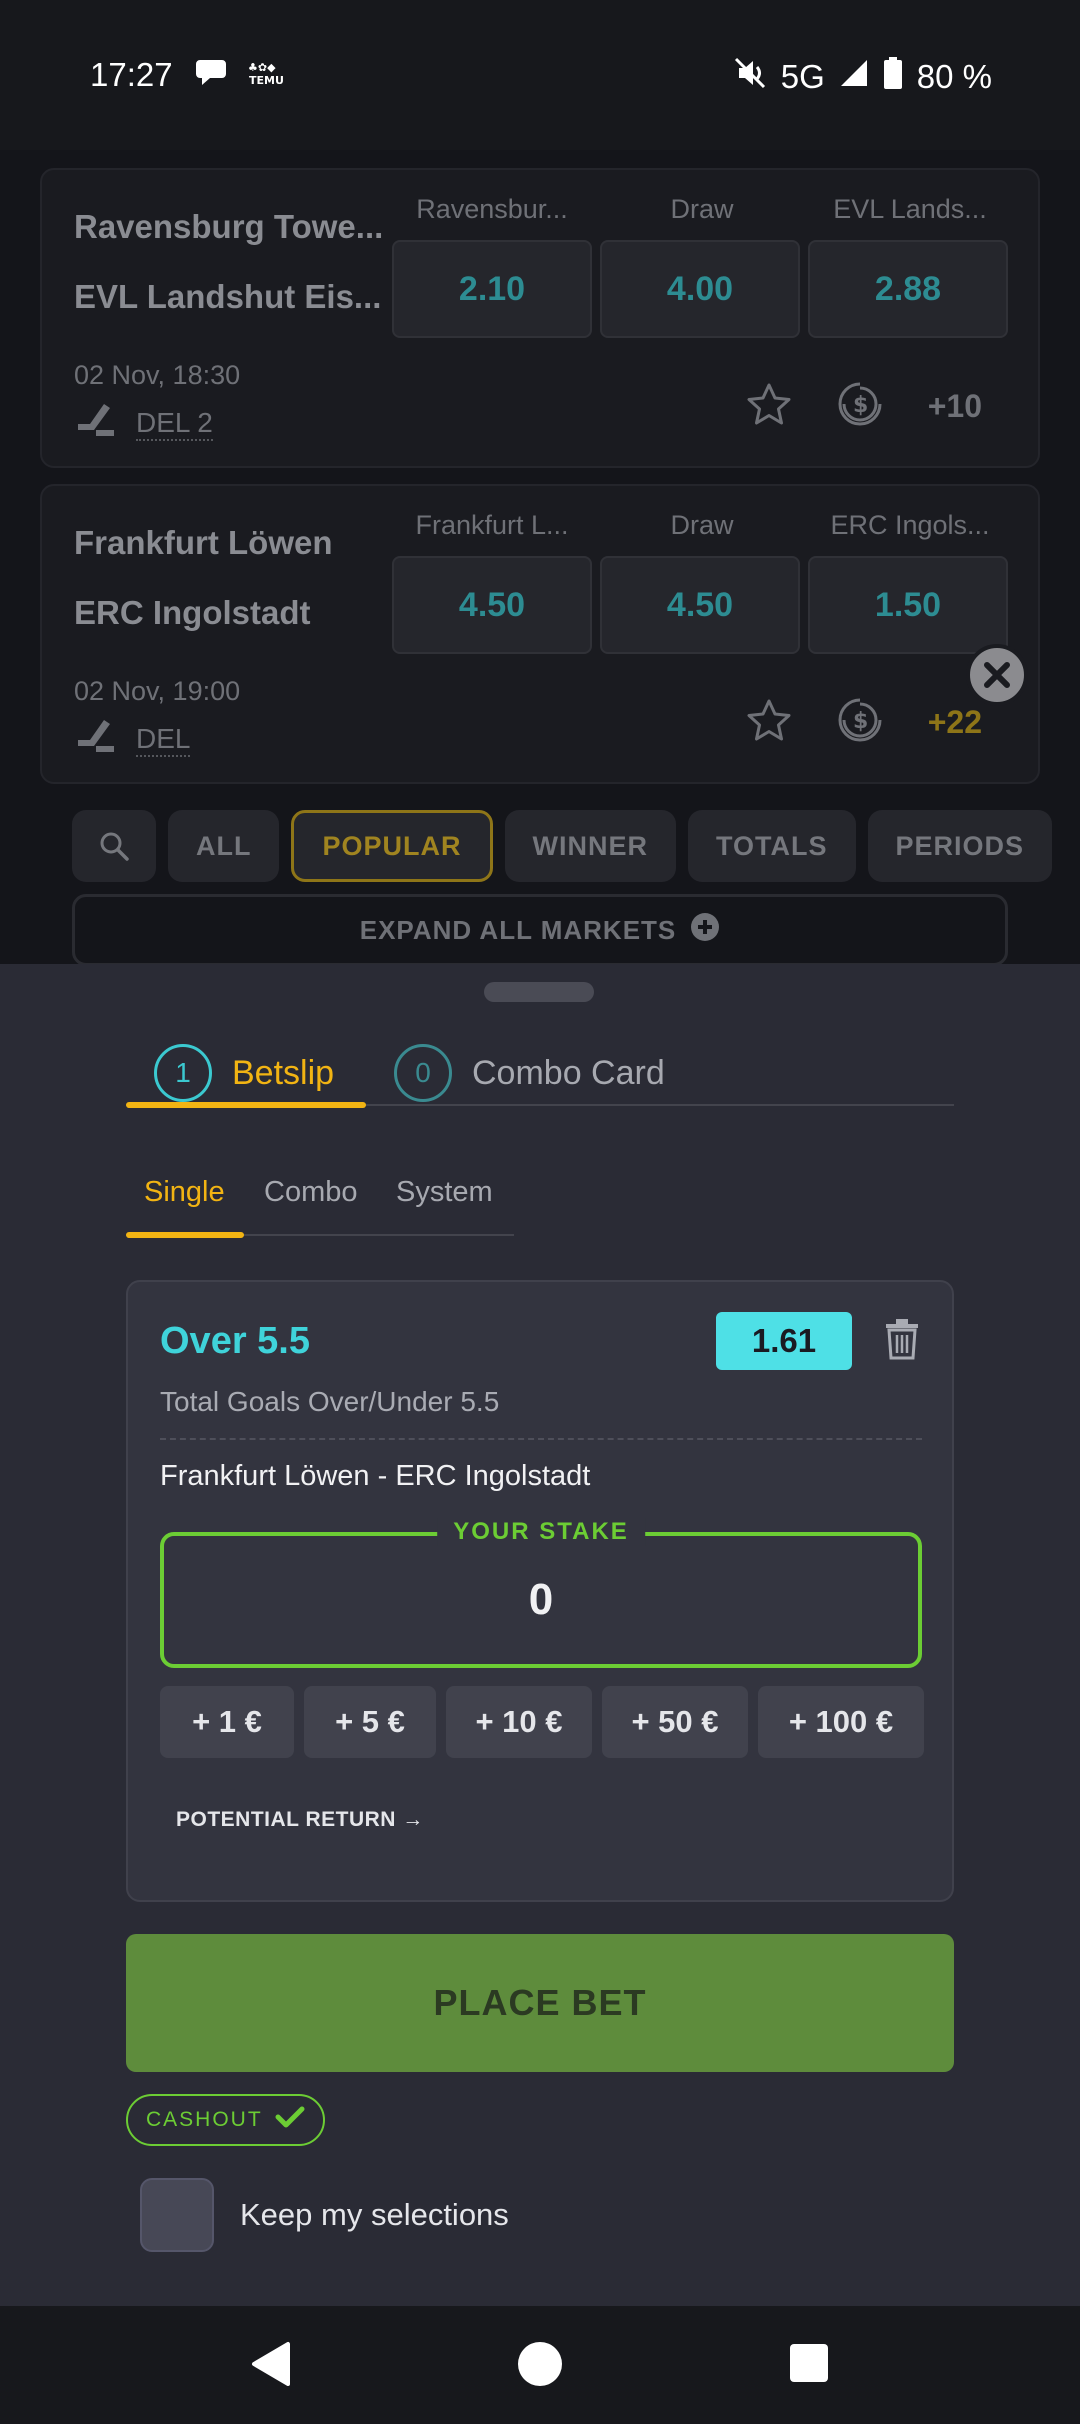  I want to click on odds-draw-button: 4.00, so click(700, 289).